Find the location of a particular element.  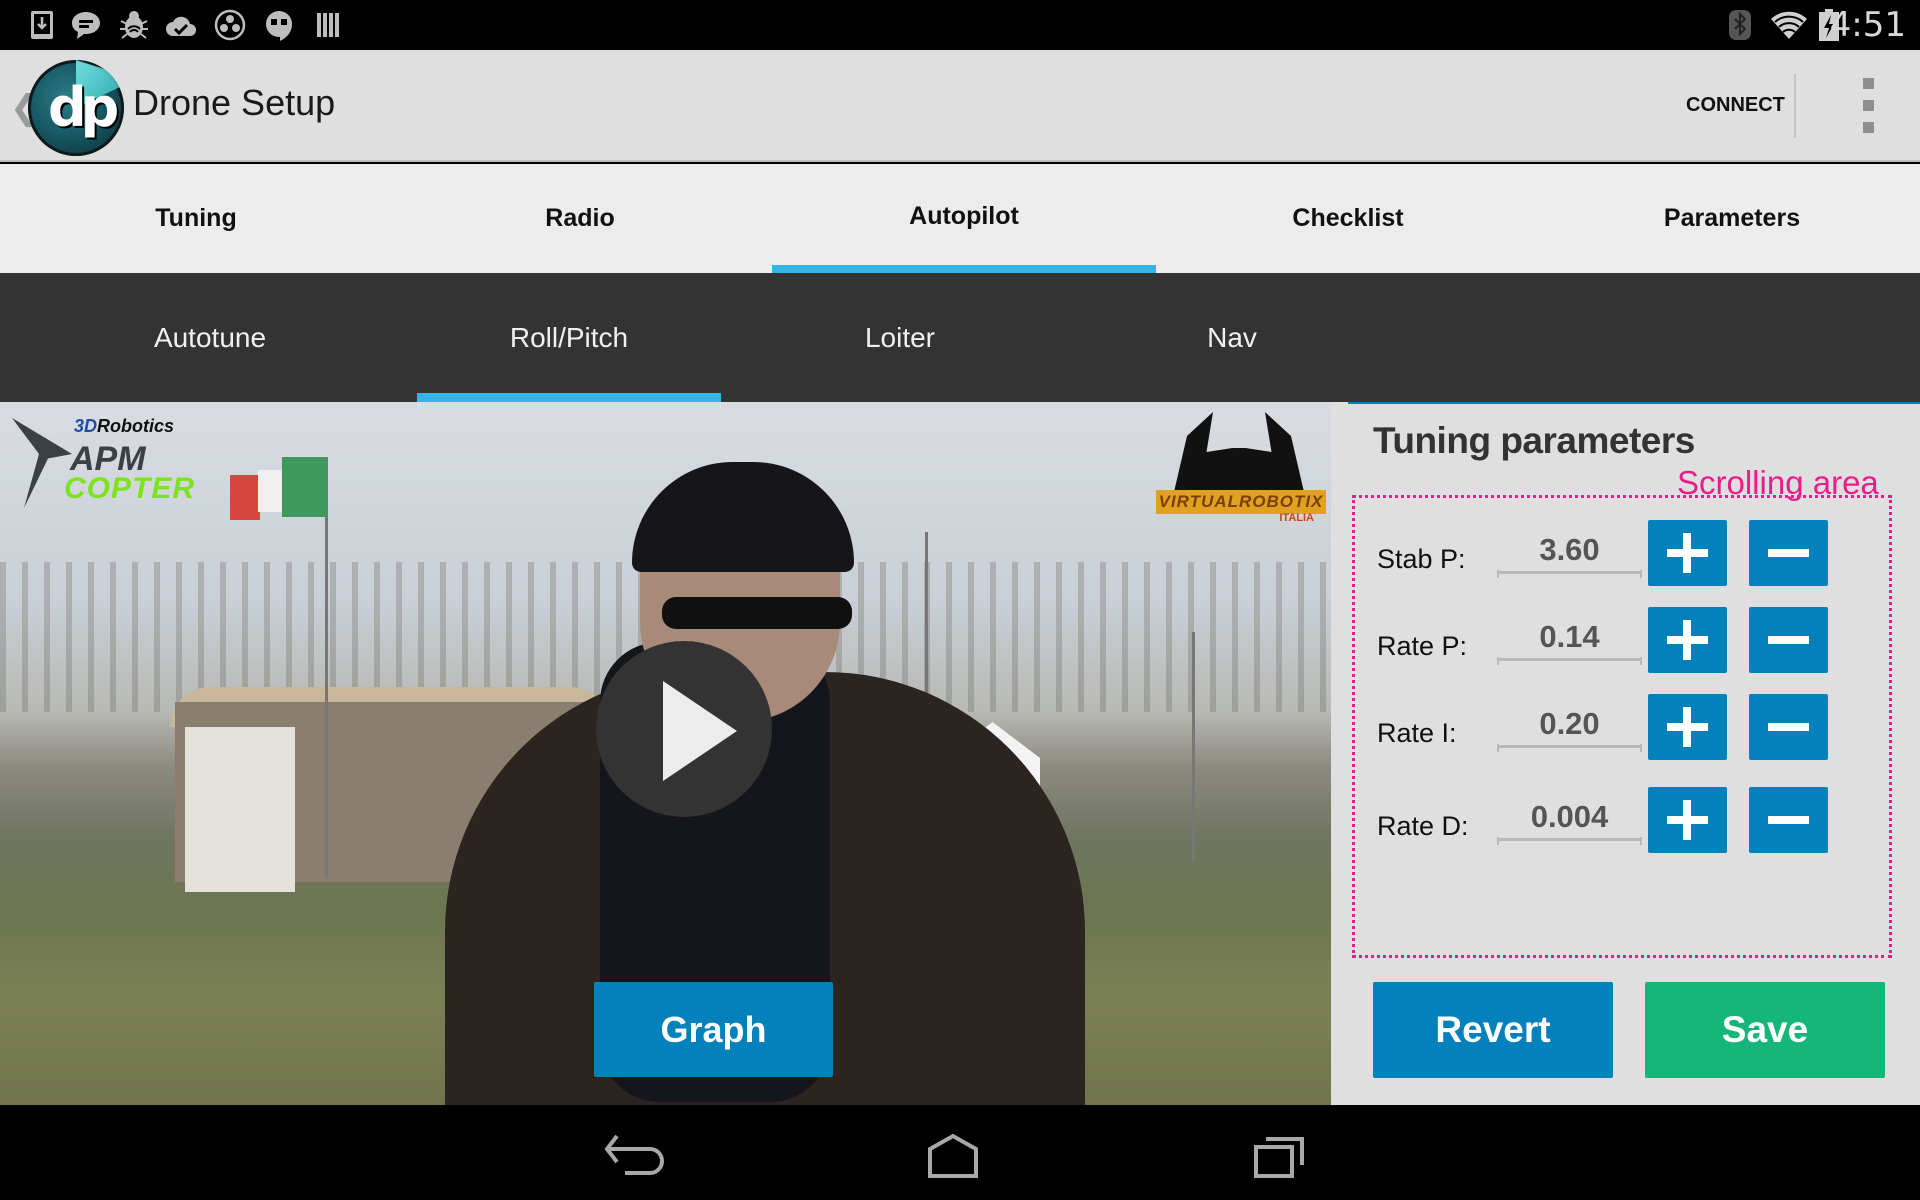

param-row-rate-p: Rate P: is located at coordinates (1625, 647).